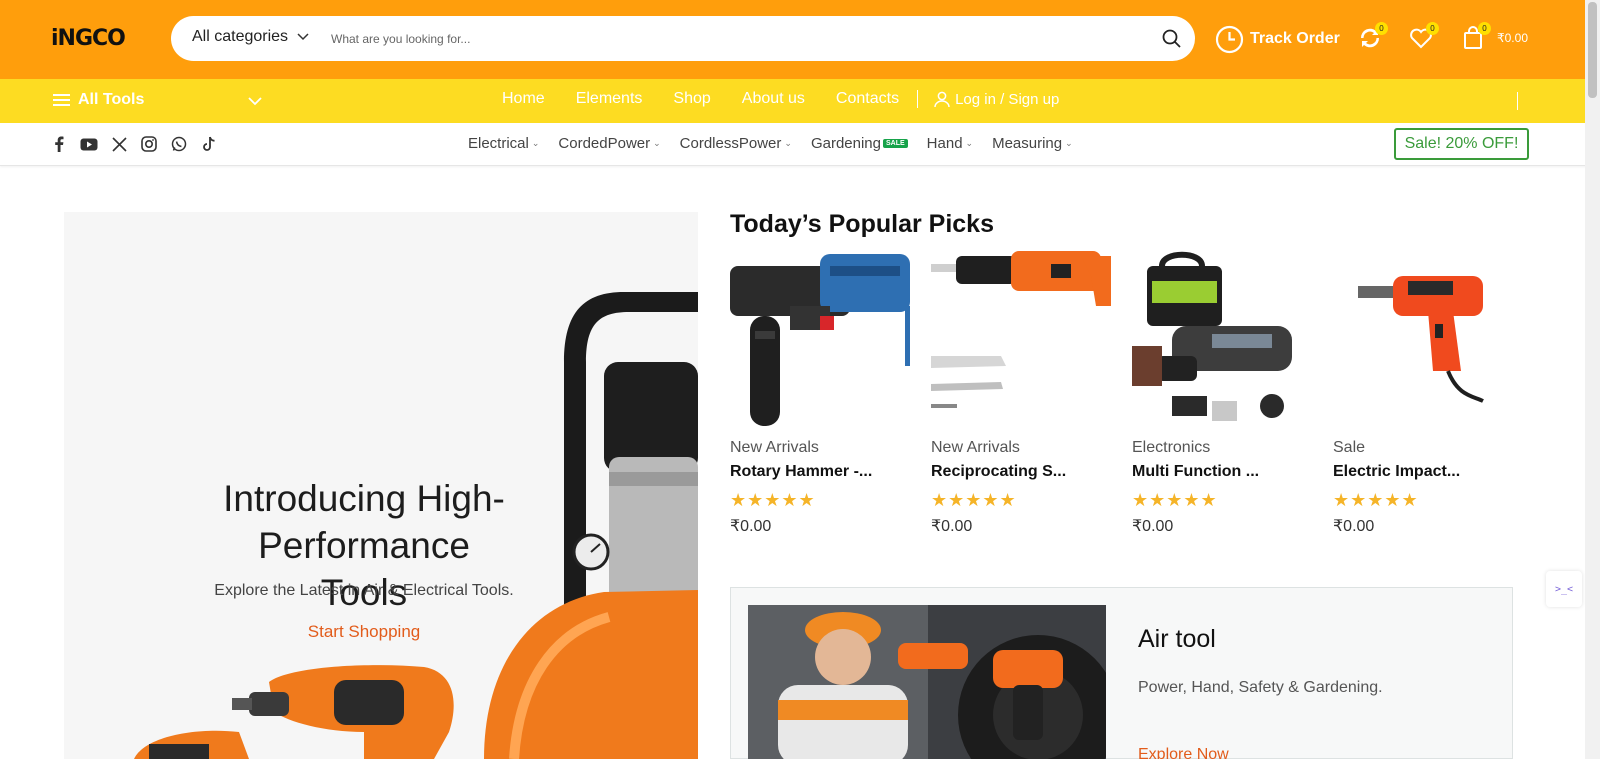 The height and width of the screenshot is (759, 1600). What do you see at coordinates (944, 143) in the screenshot?
I see `category-label: Hand` at bounding box center [944, 143].